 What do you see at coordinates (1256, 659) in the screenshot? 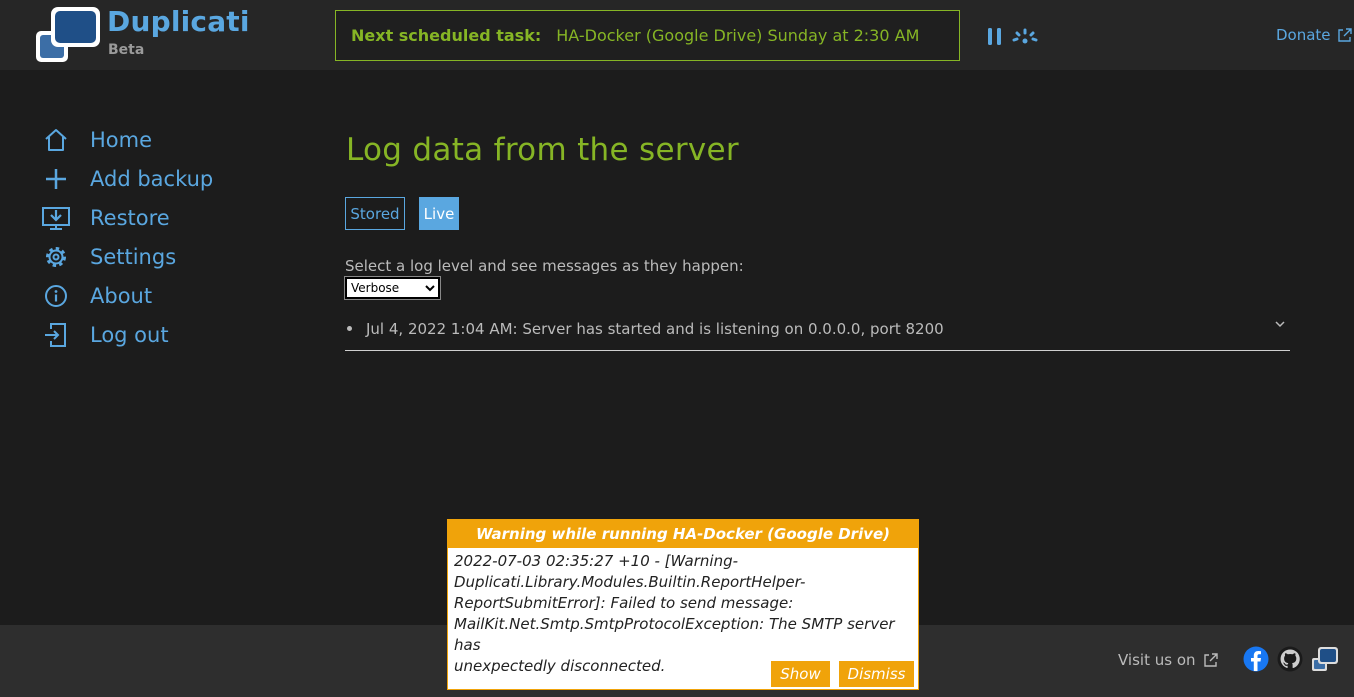
I see `facebook-icon` at bounding box center [1256, 659].